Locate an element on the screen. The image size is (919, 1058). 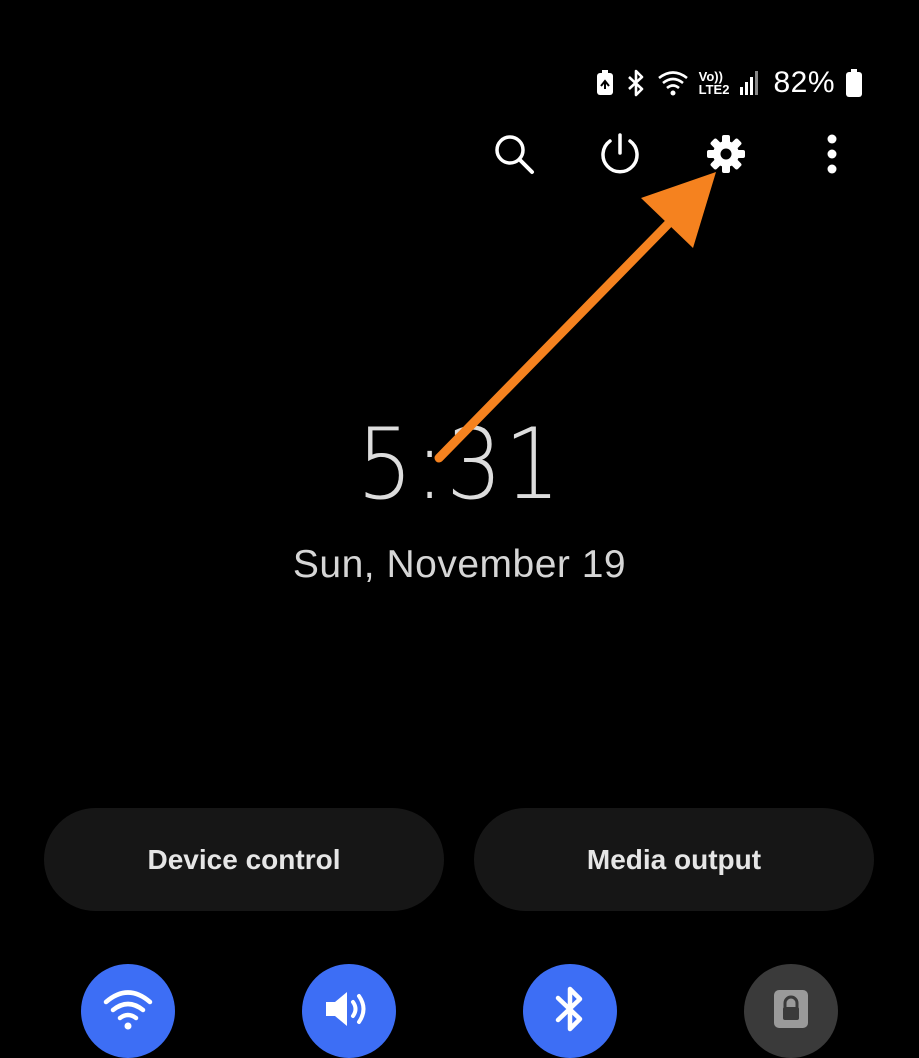
settings-gear-icon is located at coordinates (726, 154).